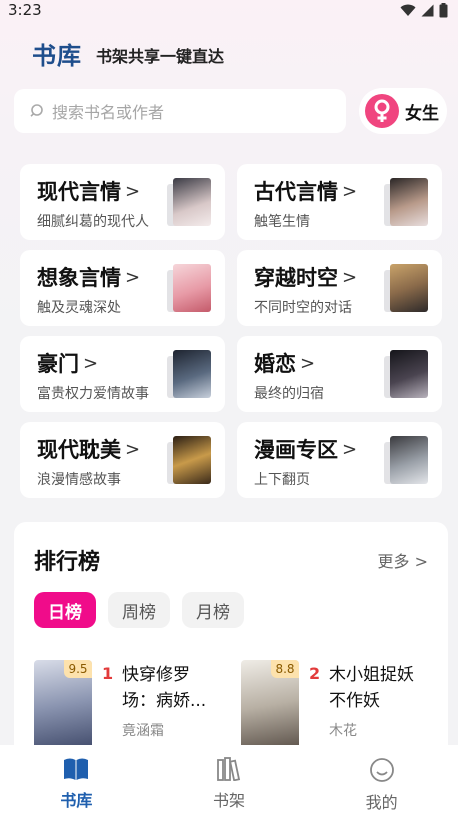  I want to click on tab-label: 书架, so click(228, 800).